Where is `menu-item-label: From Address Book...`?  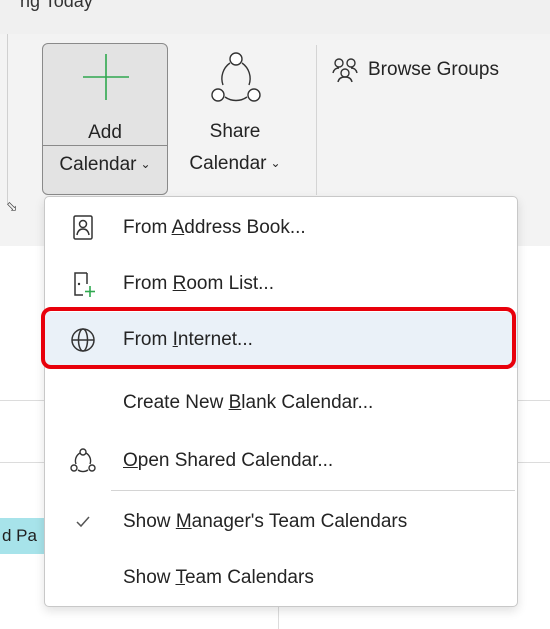
menu-item-label: From Address Book... is located at coordinates (214, 227).